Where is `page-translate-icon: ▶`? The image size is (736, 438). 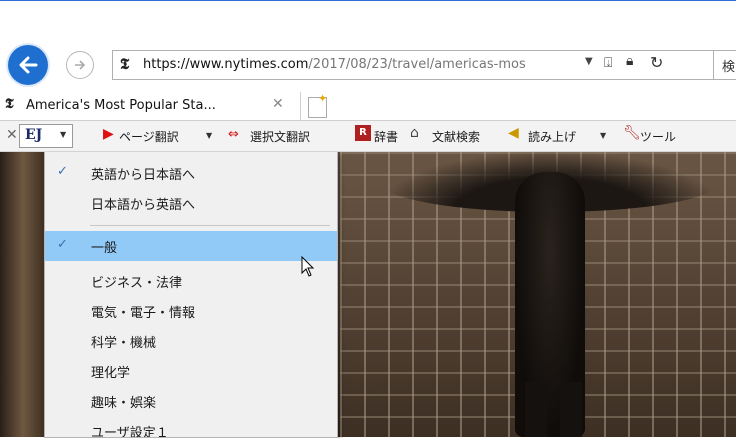 page-translate-icon: ▶ is located at coordinates (108, 134).